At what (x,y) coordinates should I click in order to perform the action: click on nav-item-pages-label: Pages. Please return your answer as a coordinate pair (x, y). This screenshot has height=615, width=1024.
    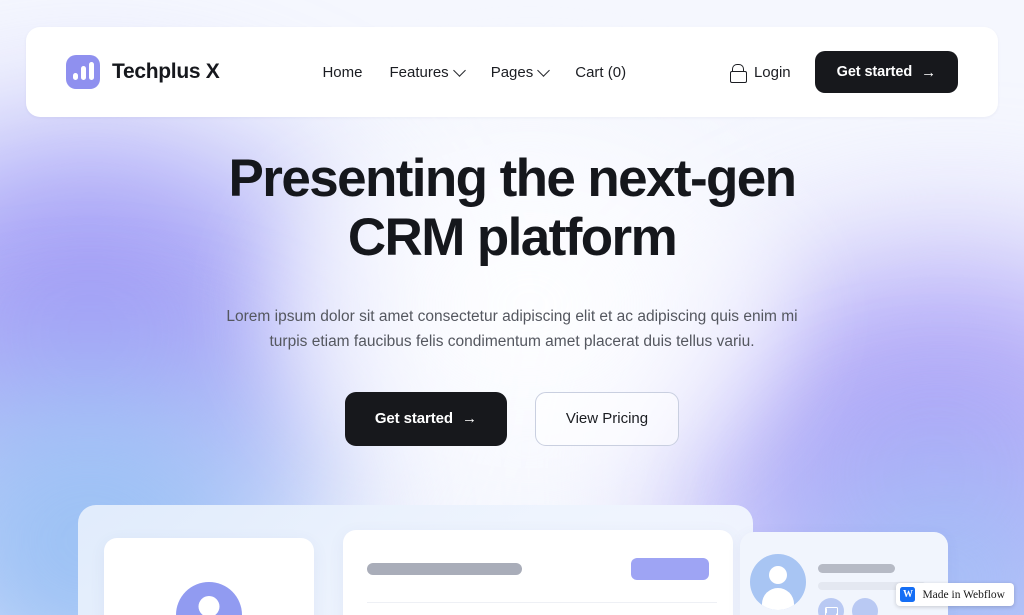
    Looking at the image, I should click on (512, 72).